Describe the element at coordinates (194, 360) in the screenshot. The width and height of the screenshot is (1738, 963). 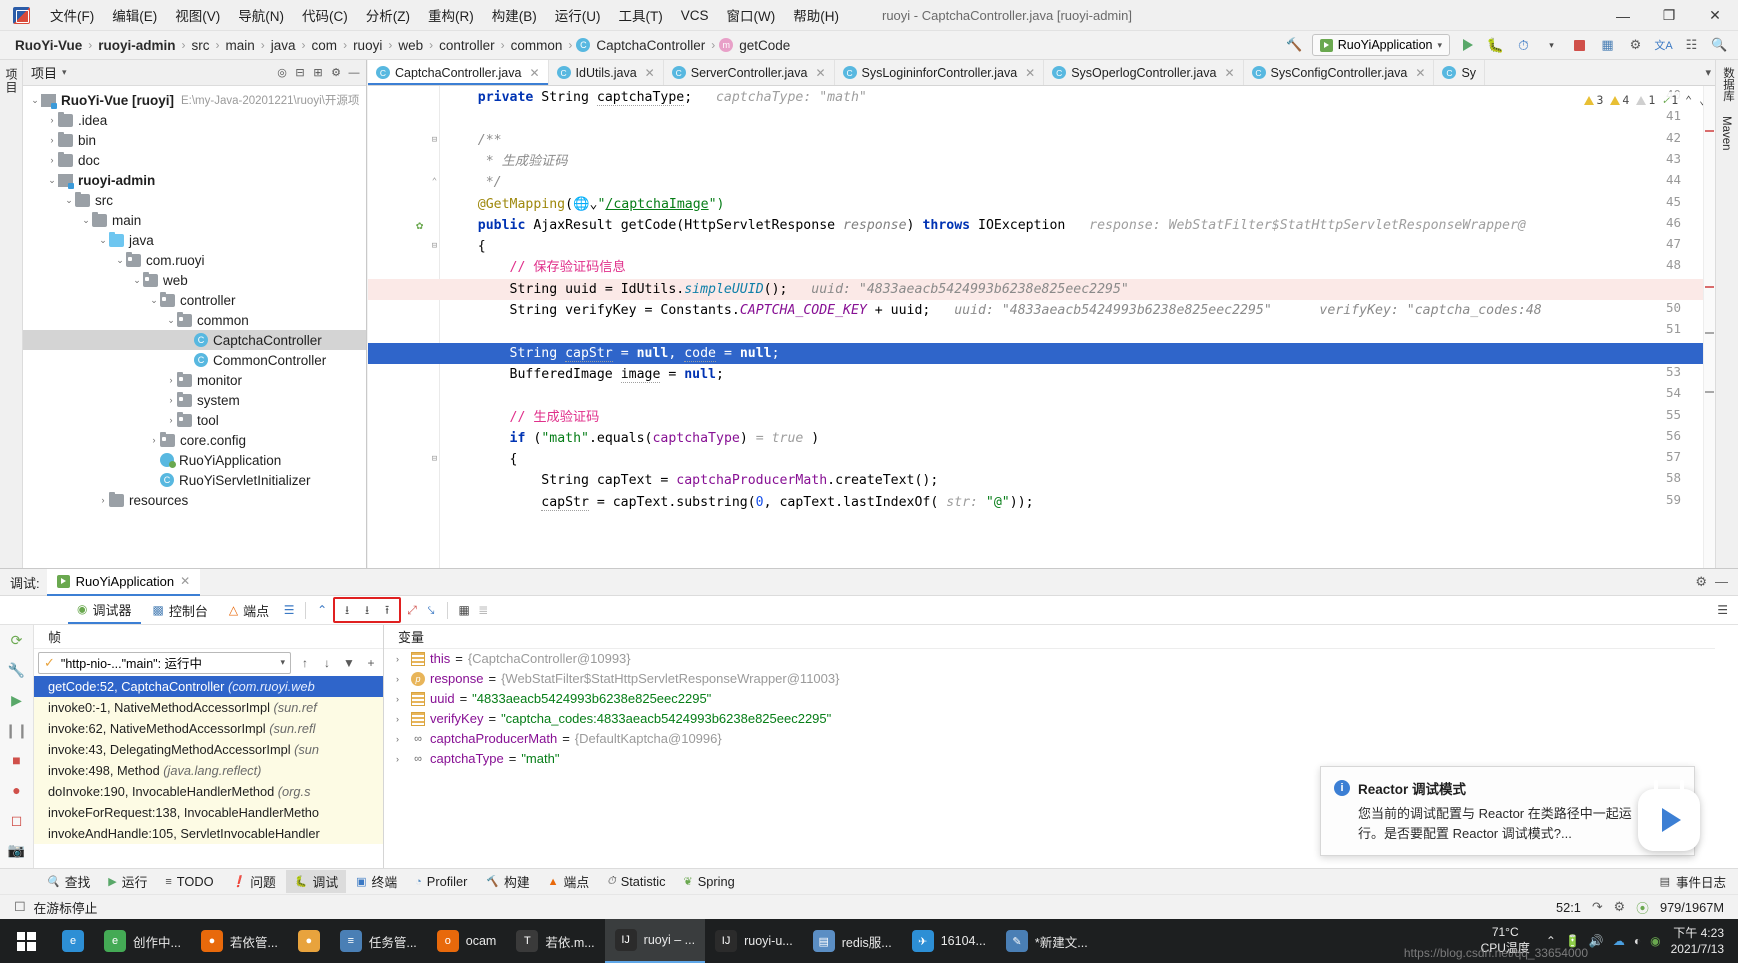
I see `tree-item: C CommonController` at that location.